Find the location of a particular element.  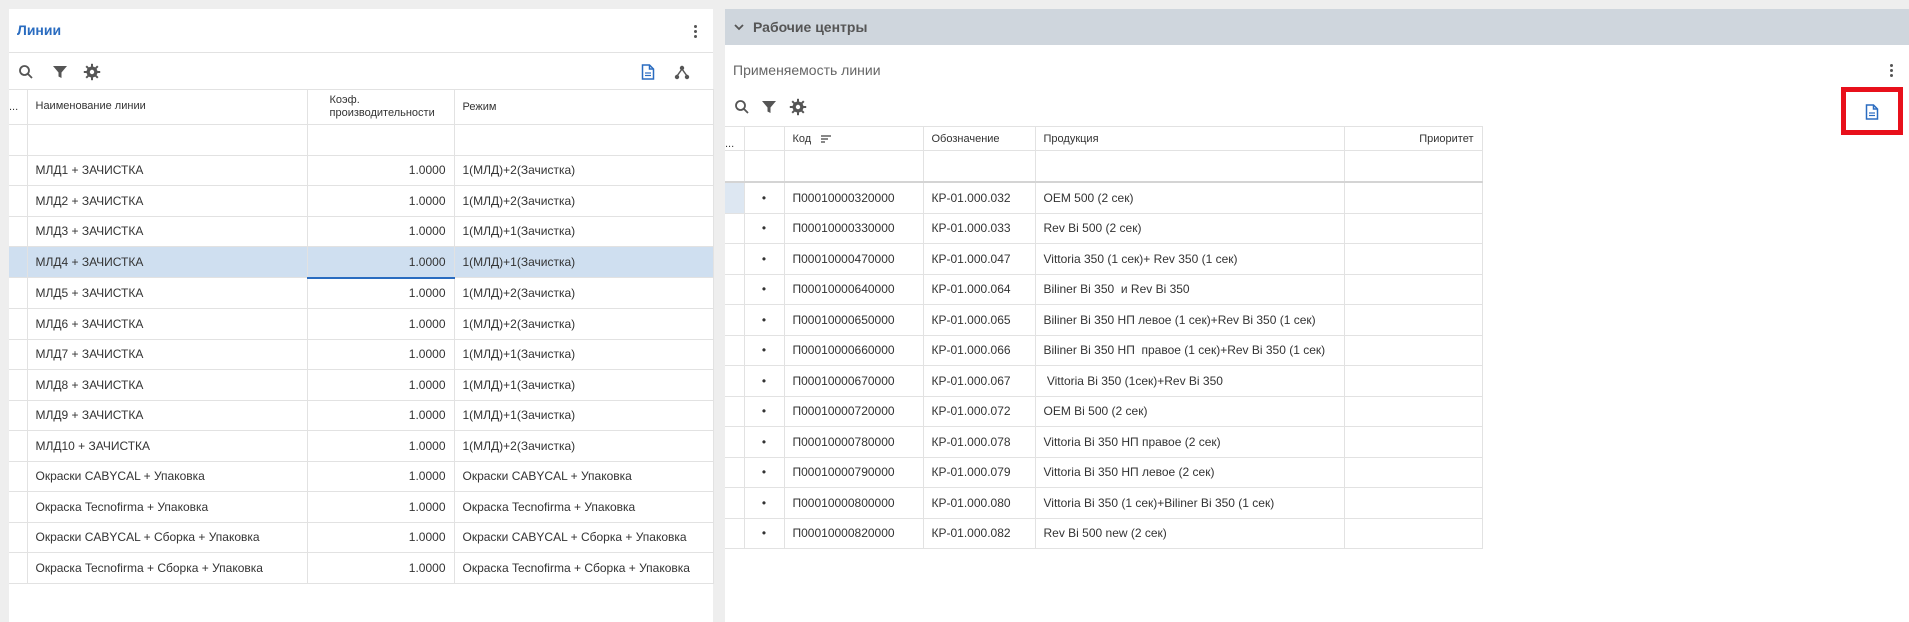

cell-name: МЛД6 + ЗАЧИСТКА is located at coordinates (167, 324).